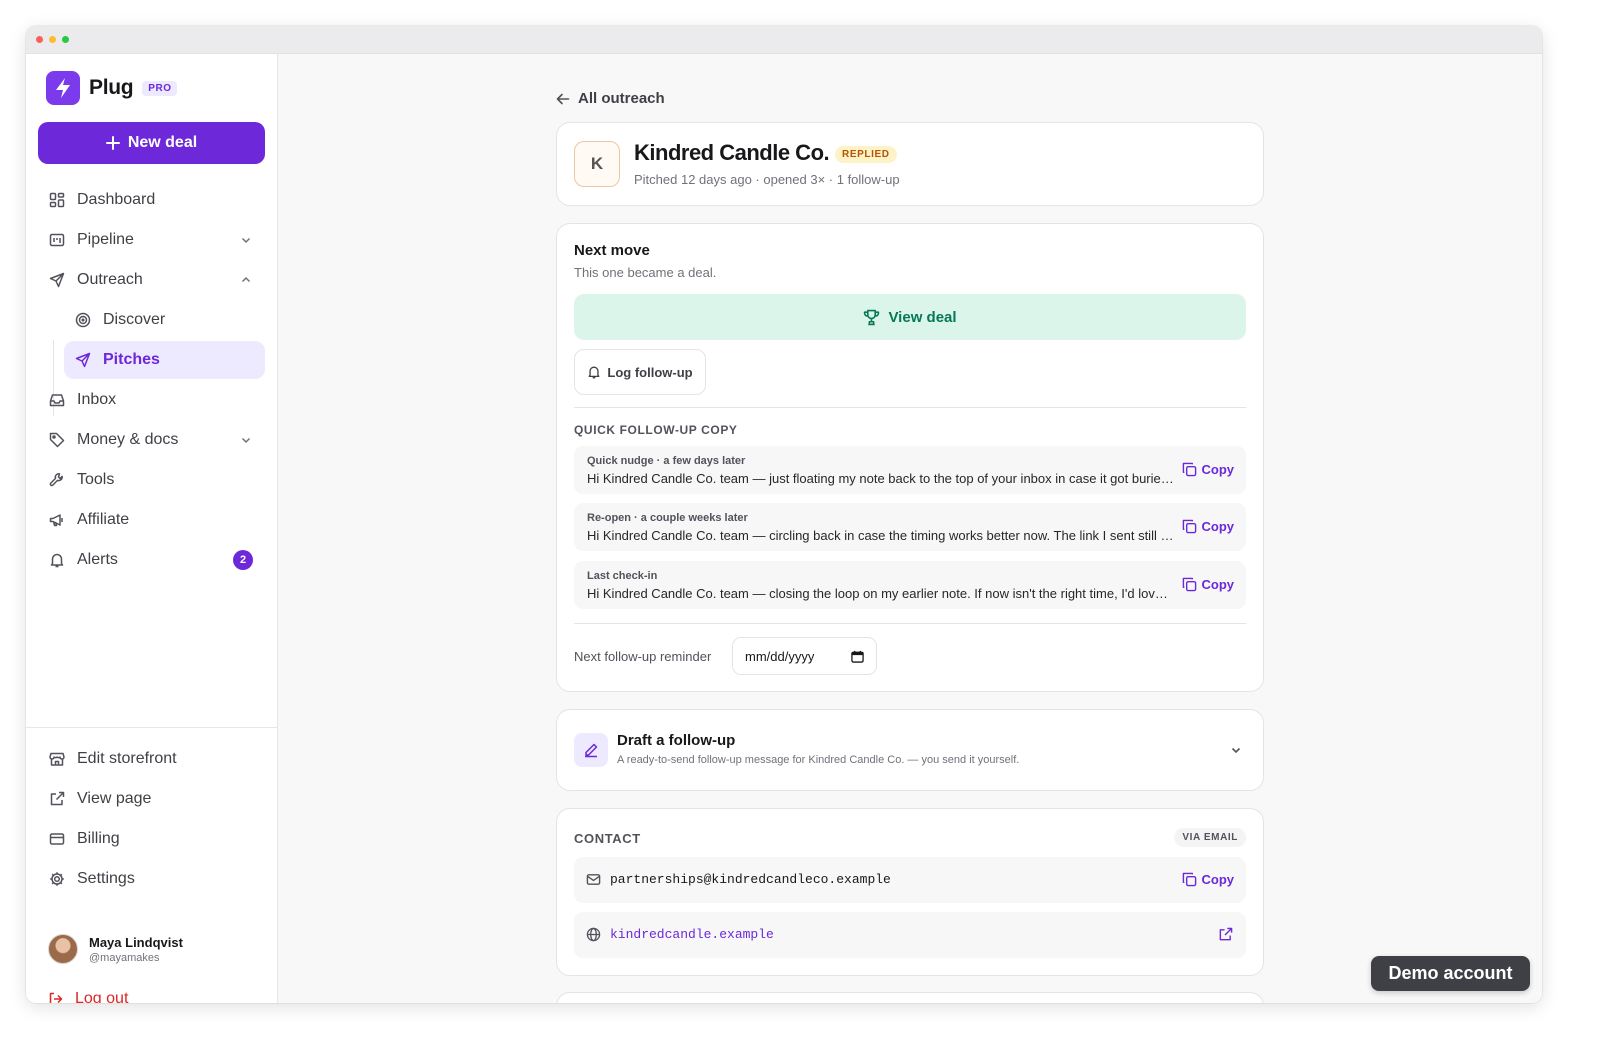  Describe the element at coordinates (151, 480) in the screenshot. I see `sidebar-item-tools: Tools` at that location.